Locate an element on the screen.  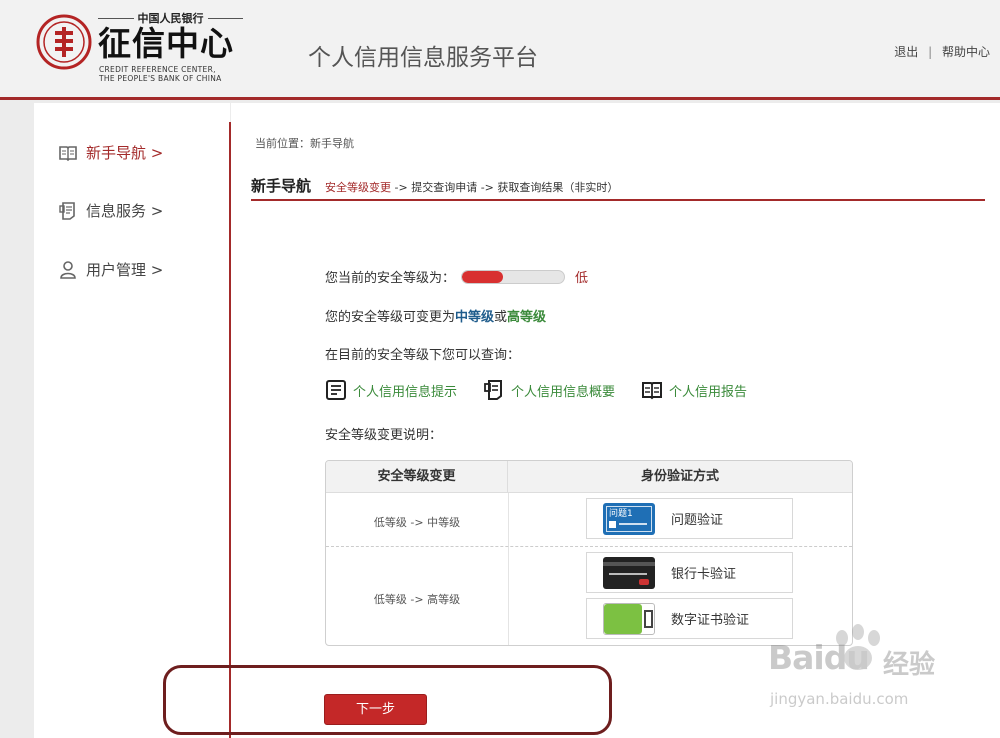
method-question: 问题1 问题验证 is located at coordinates (689, 518).